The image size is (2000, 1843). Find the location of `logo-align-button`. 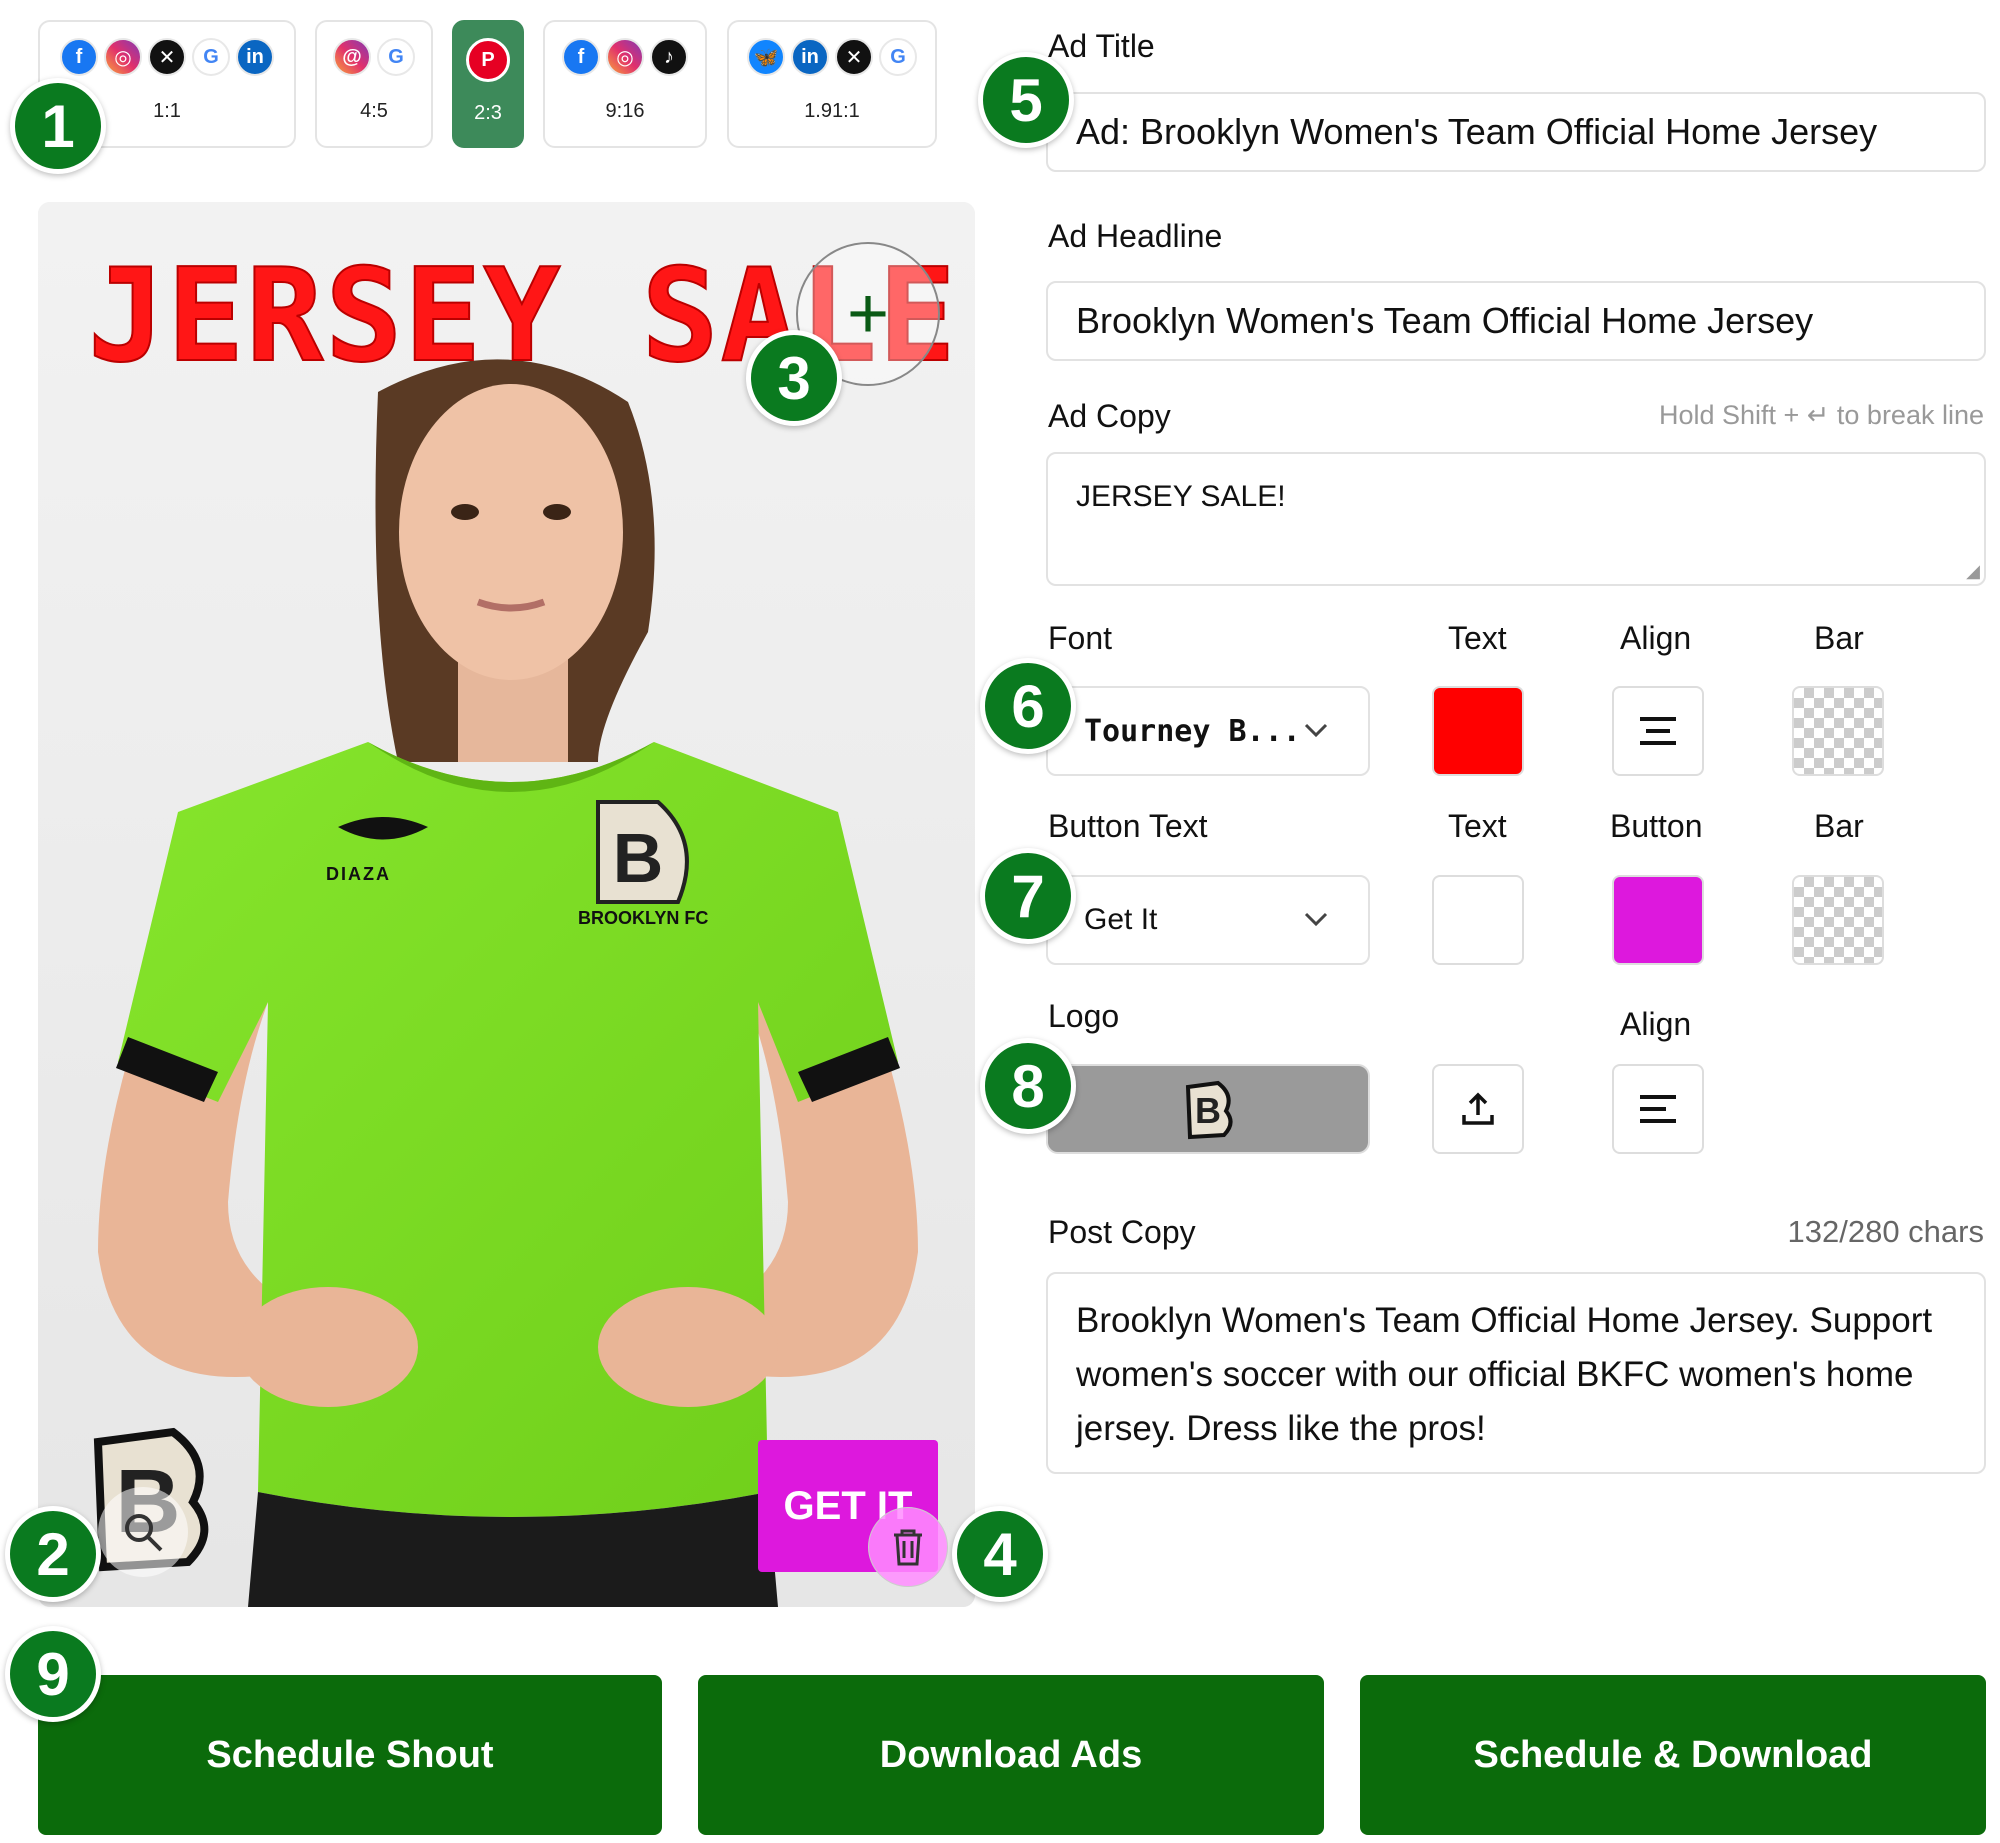

logo-align-button is located at coordinates (1658, 1109).